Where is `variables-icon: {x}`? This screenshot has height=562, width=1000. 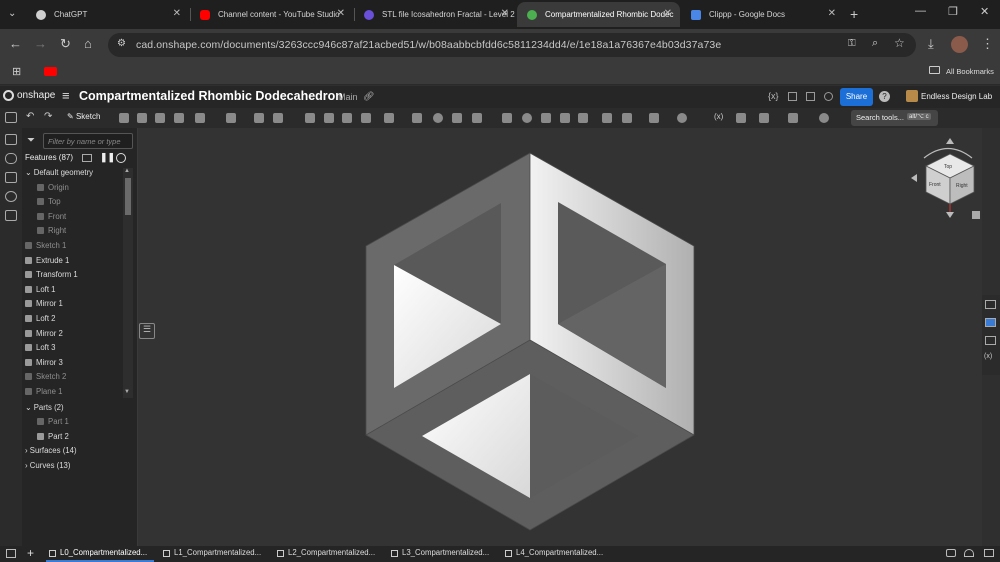
variables-icon: {x} is located at coordinates (773, 96).